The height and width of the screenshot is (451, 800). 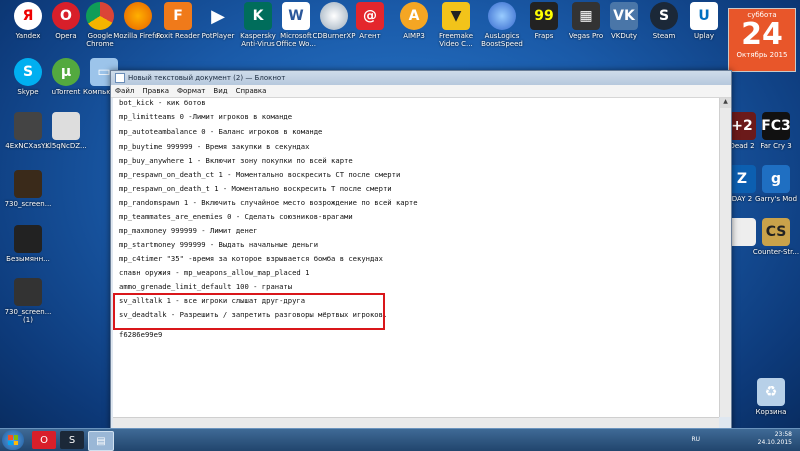 What do you see at coordinates (206, 116) in the screenshot?
I see `text-line: mp_limitteams 0 -Лимит игроков в команде` at bounding box center [206, 116].